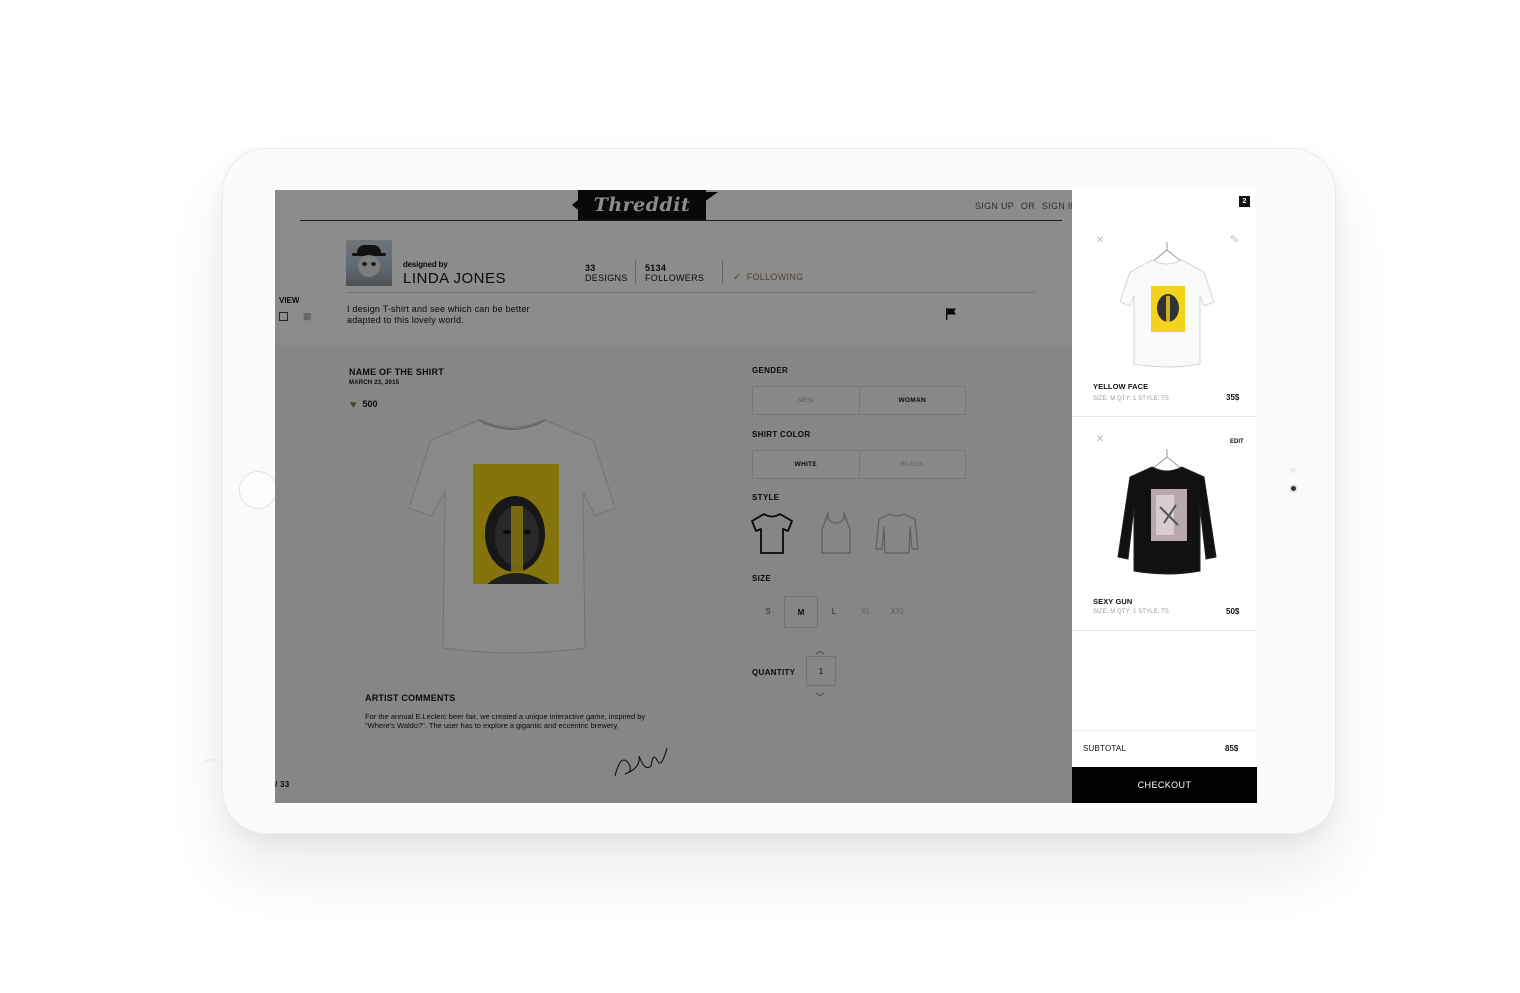 The image size is (1520, 993). I want to click on cart-count-badge: 2, so click(1244, 201).